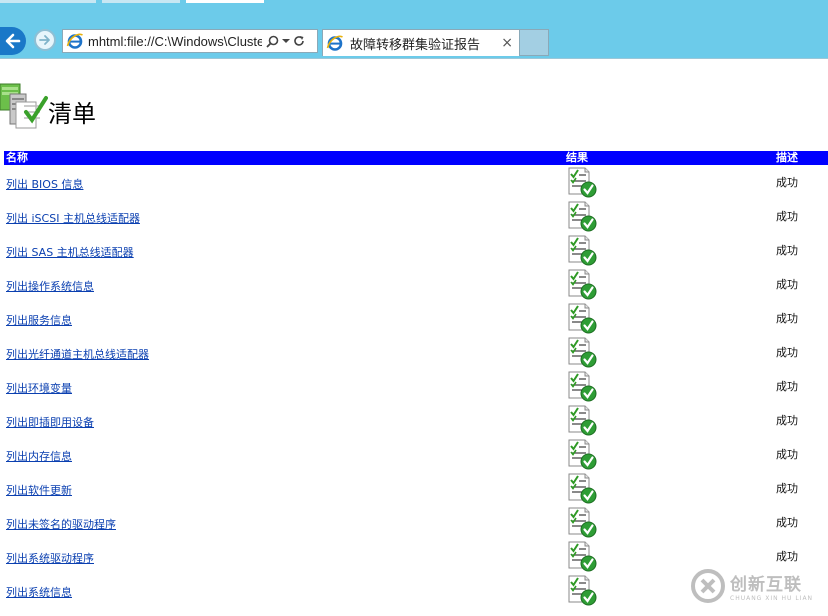 The image size is (828, 616). What do you see at coordinates (70, 252) in the screenshot?
I see `test-link: 列出 SAS 主机总线适配器` at bounding box center [70, 252].